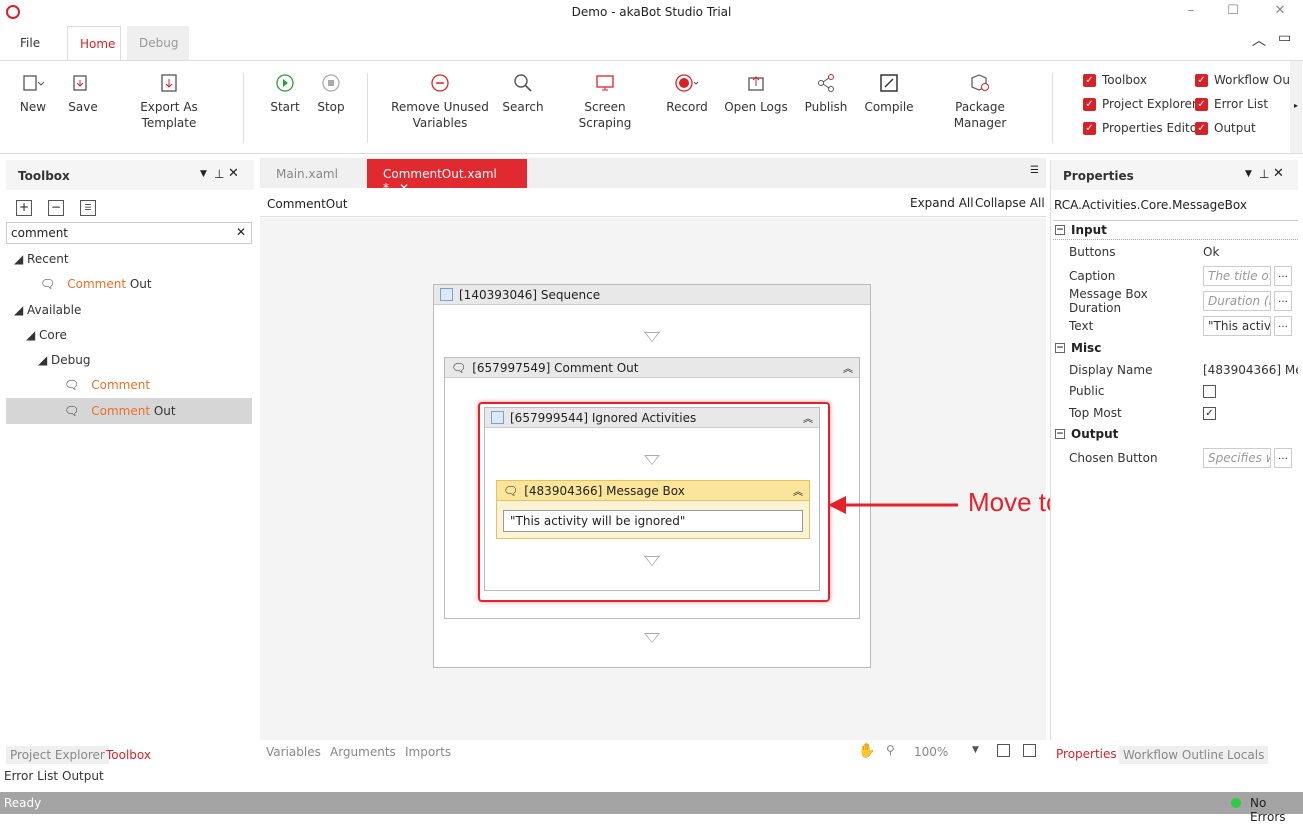  Describe the element at coordinates (1034, 170) in the screenshot. I see `tab-overflow-icon: ☰` at that location.